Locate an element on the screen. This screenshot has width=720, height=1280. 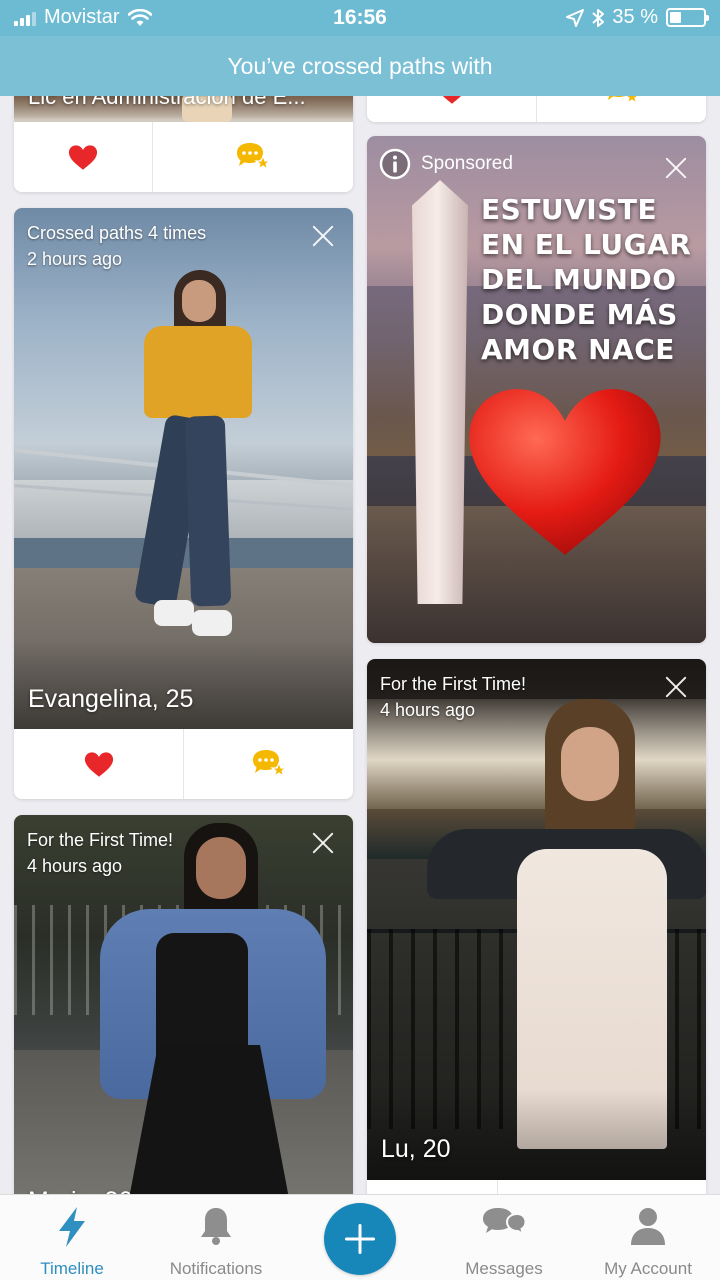
profile-name-age: Lu, 20 is located at coordinates (416, 1149).